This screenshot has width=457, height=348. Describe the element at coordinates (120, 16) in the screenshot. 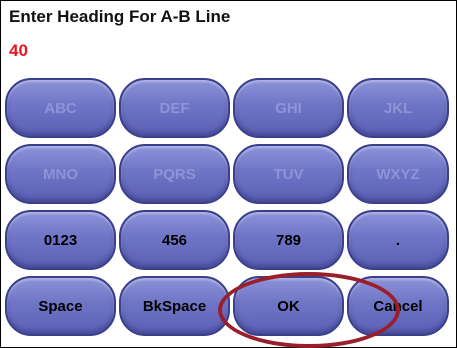

I see `dialog-title: Enter Heading For A-B Line` at that location.